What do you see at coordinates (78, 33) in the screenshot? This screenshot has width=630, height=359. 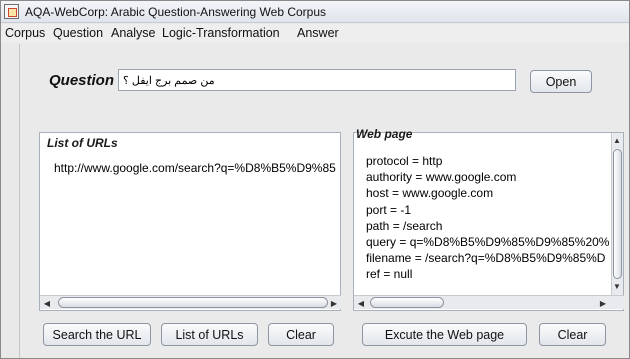 I see `menu-question: Question` at bounding box center [78, 33].